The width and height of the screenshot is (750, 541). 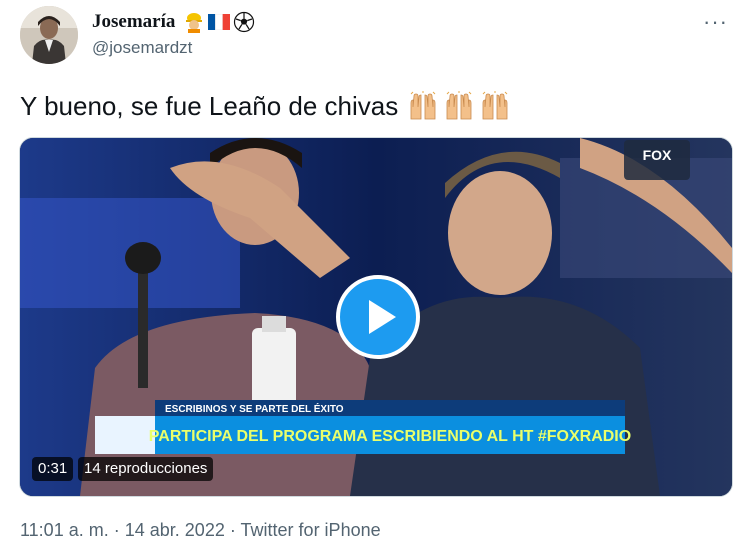 I want to click on channel-logo: FOX, so click(x=657, y=155).